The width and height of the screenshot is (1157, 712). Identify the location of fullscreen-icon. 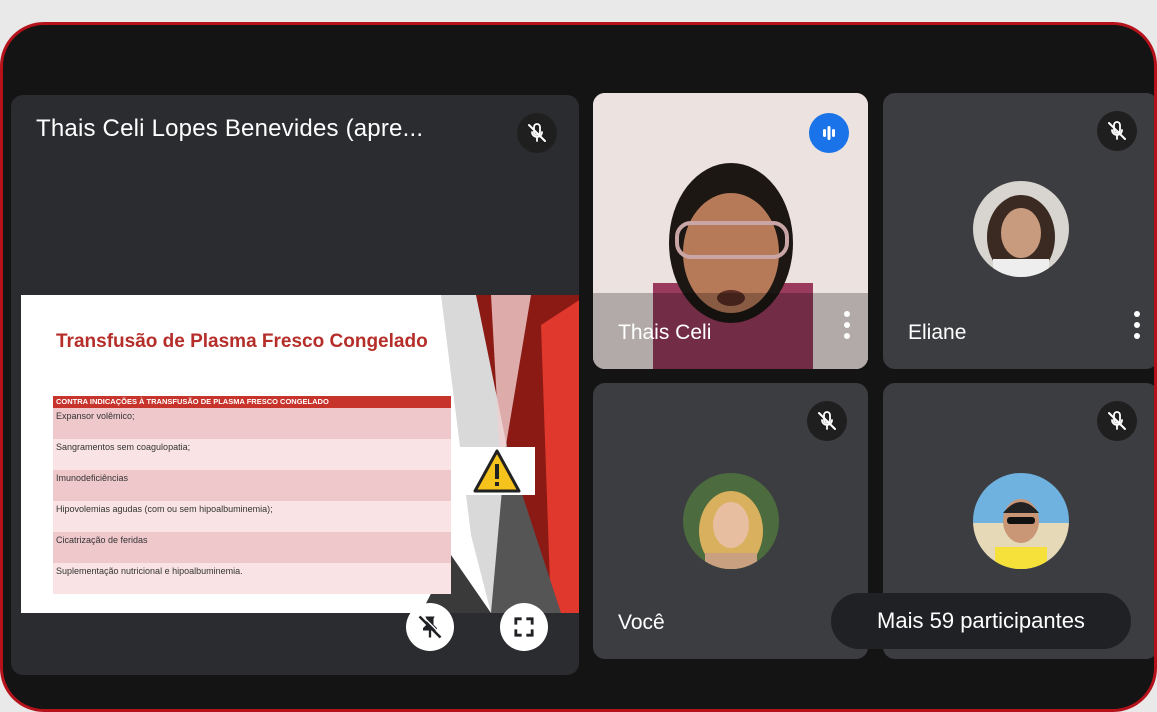
(524, 627).